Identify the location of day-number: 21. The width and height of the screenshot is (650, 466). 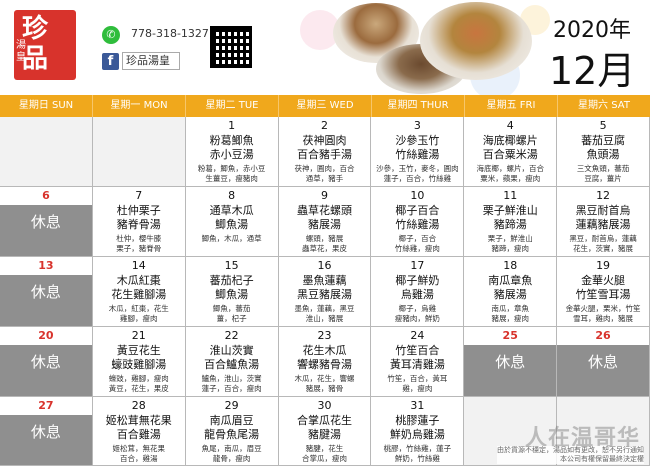
(138, 335).